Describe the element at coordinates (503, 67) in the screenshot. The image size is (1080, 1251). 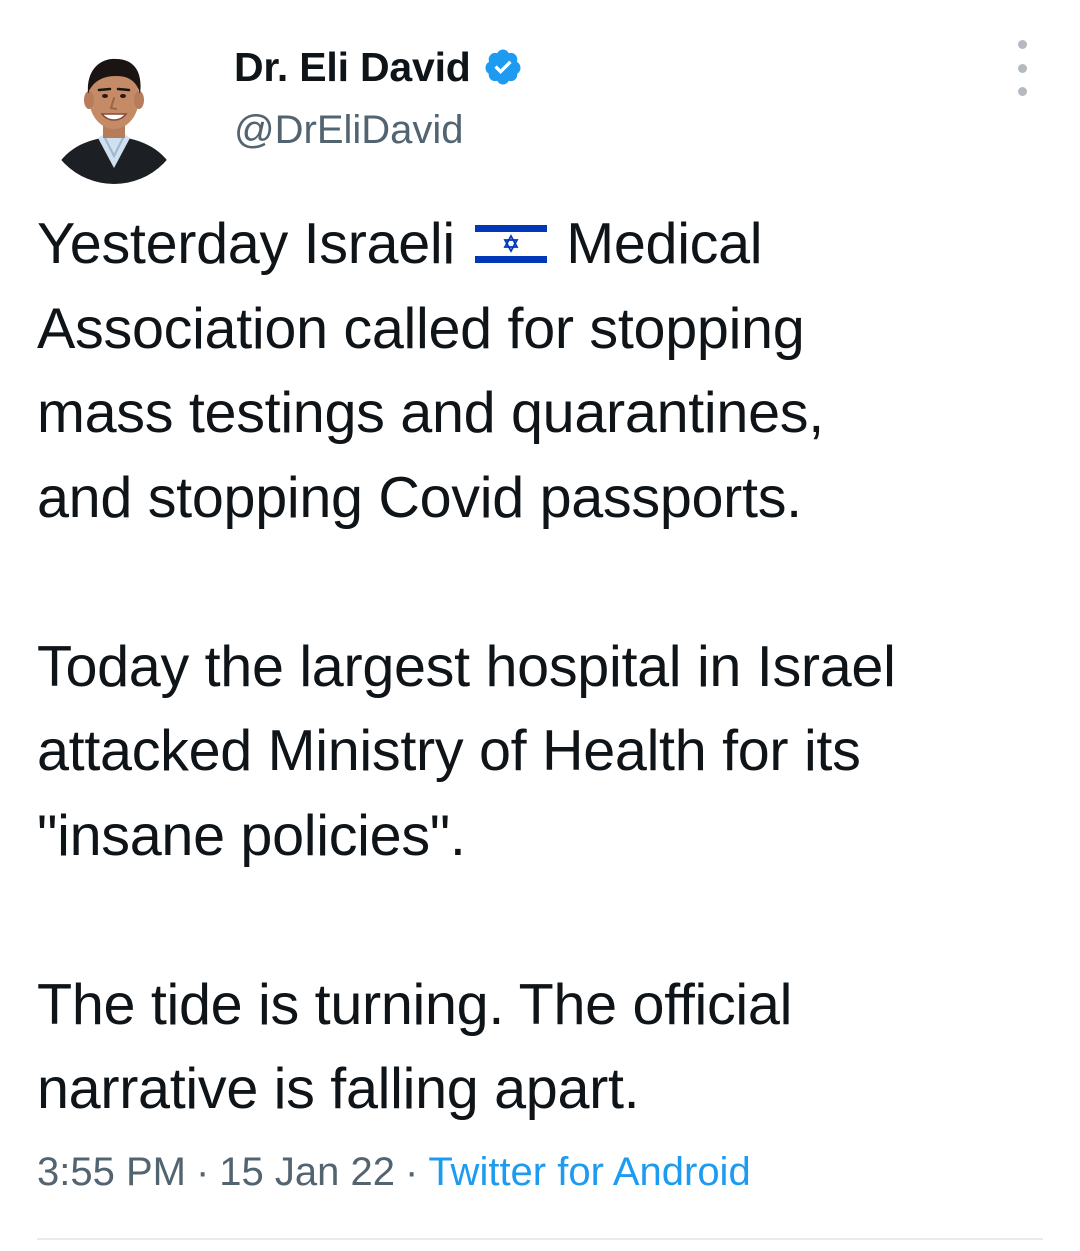
I see `verified-badge-icon` at that location.